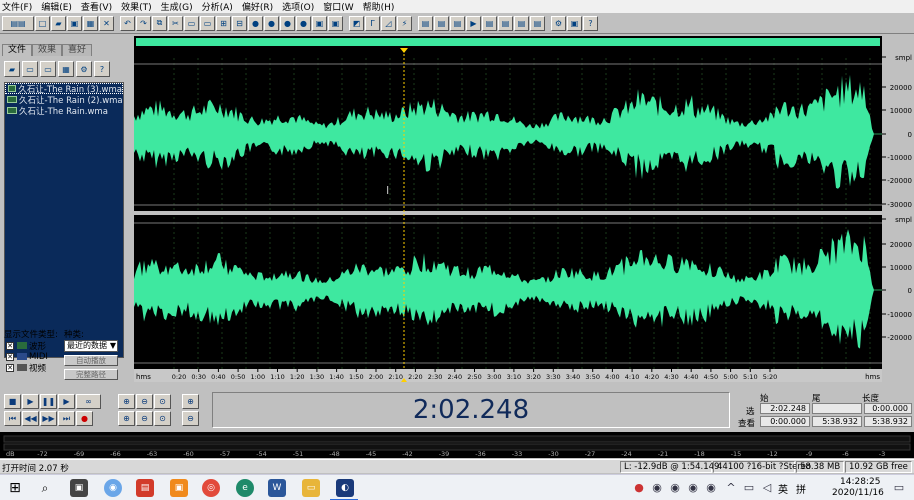 This screenshot has width=914, height=500. I want to click on tray-icon-5: ◉, so click(711, 488).